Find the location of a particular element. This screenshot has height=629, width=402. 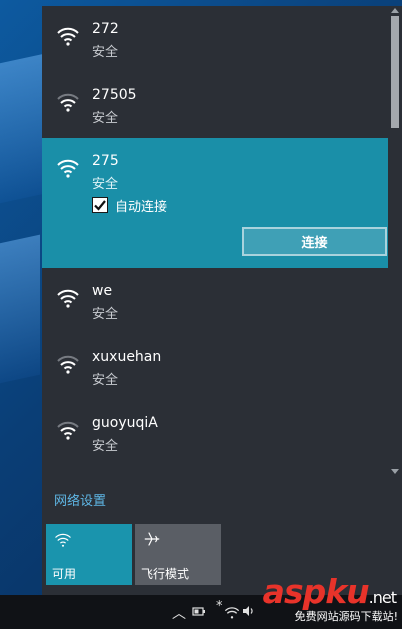

checkmark-icon is located at coordinates (100, 205).